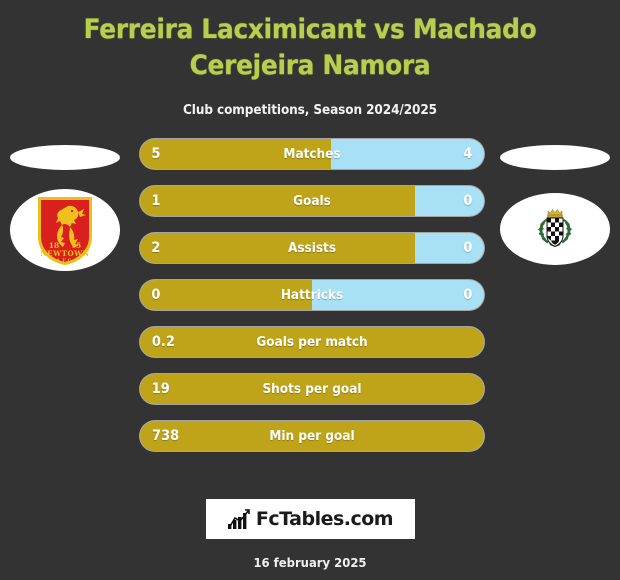  I want to click on stat-row-min-per-goal: 738 Min per goal, so click(312, 436).